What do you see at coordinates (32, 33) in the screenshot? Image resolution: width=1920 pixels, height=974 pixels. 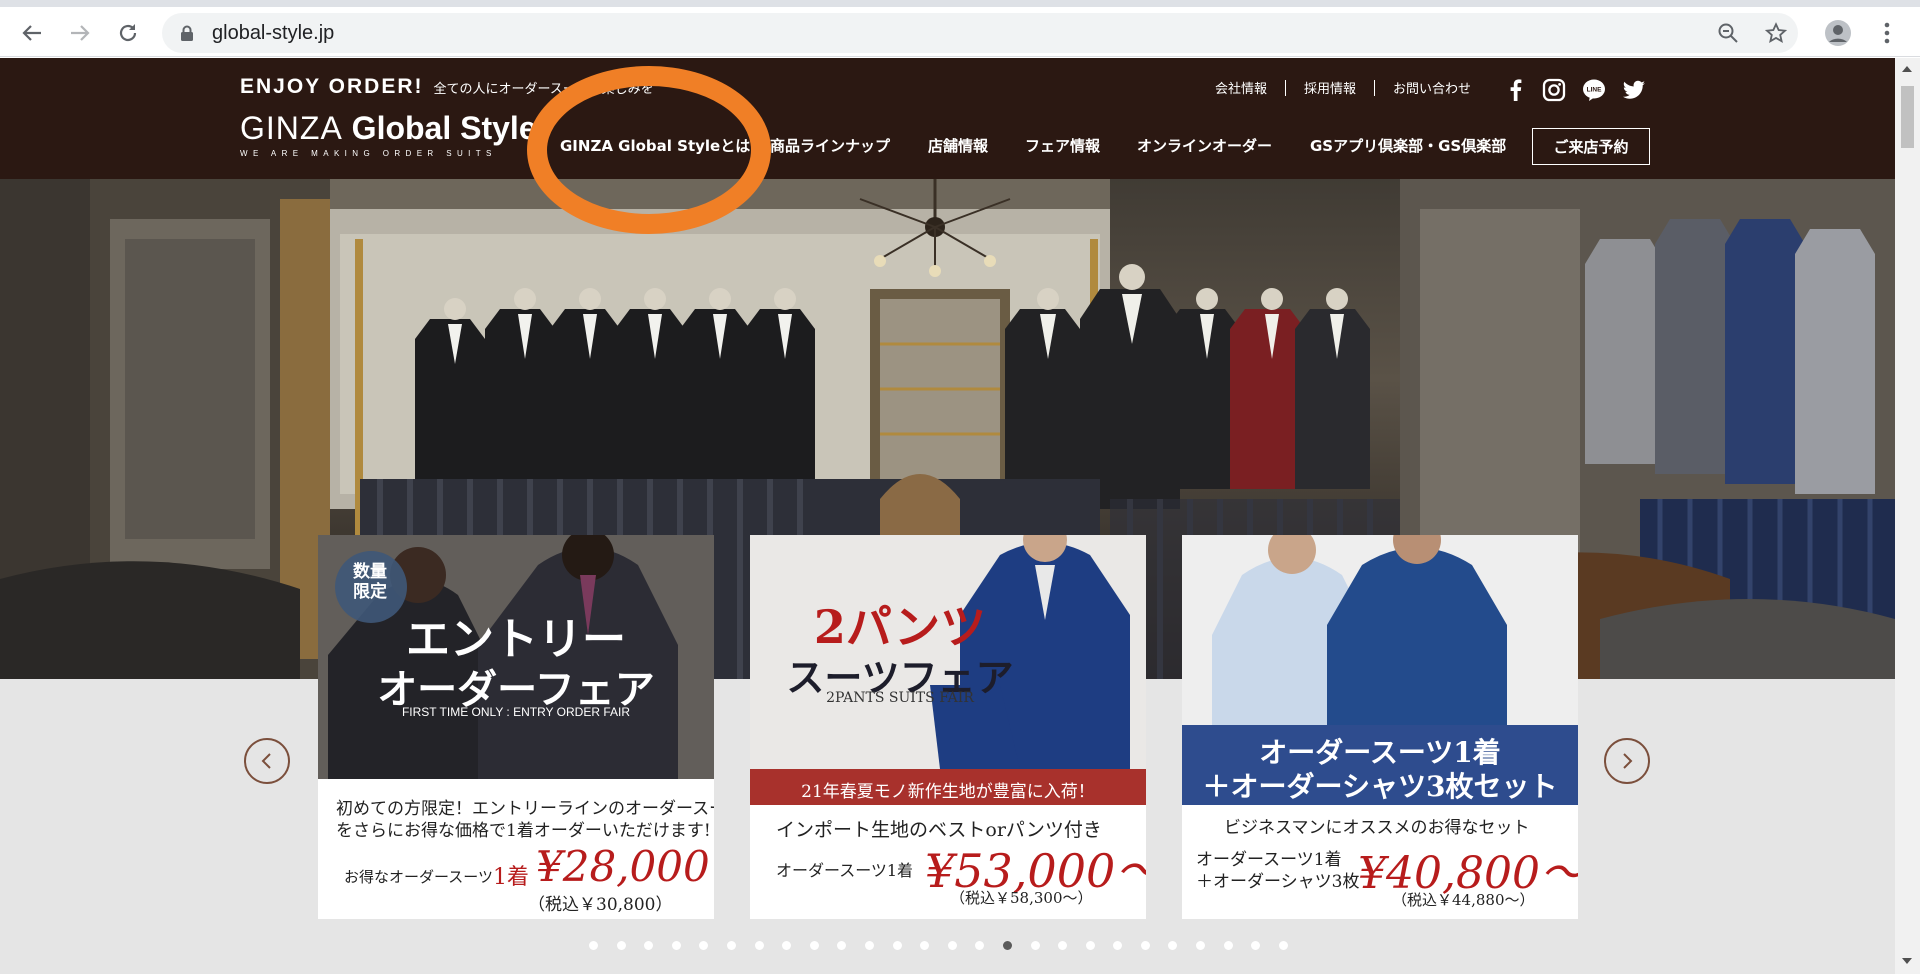 I see `back-arrow-icon` at bounding box center [32, 33].